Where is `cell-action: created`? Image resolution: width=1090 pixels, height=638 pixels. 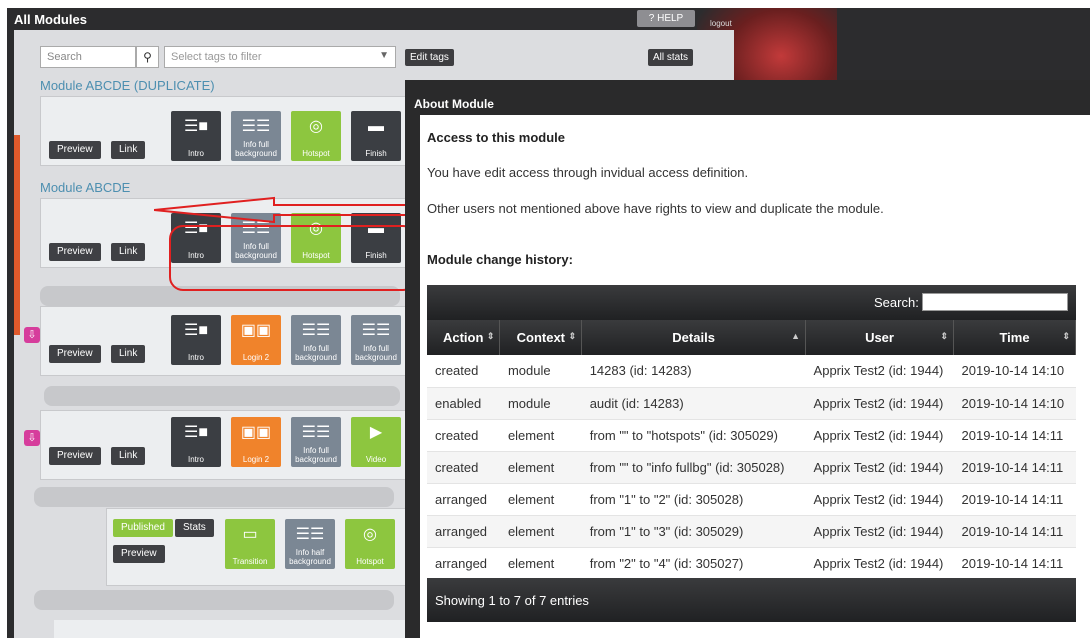 cell-action: created is located at coordinates (463, 371).